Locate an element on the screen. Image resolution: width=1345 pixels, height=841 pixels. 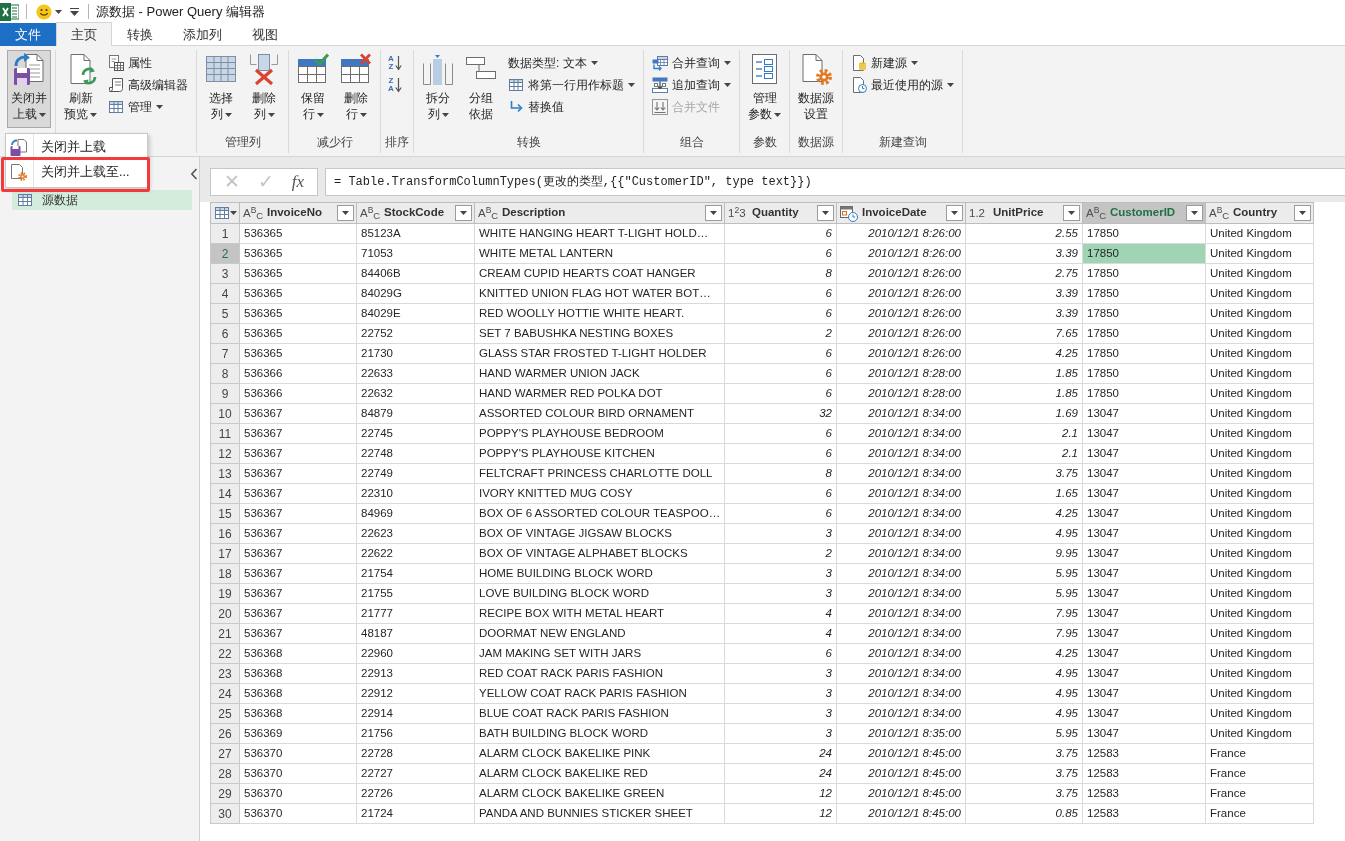
ribbon-button: 数据源 设置 is located at coordinates (816, 89).